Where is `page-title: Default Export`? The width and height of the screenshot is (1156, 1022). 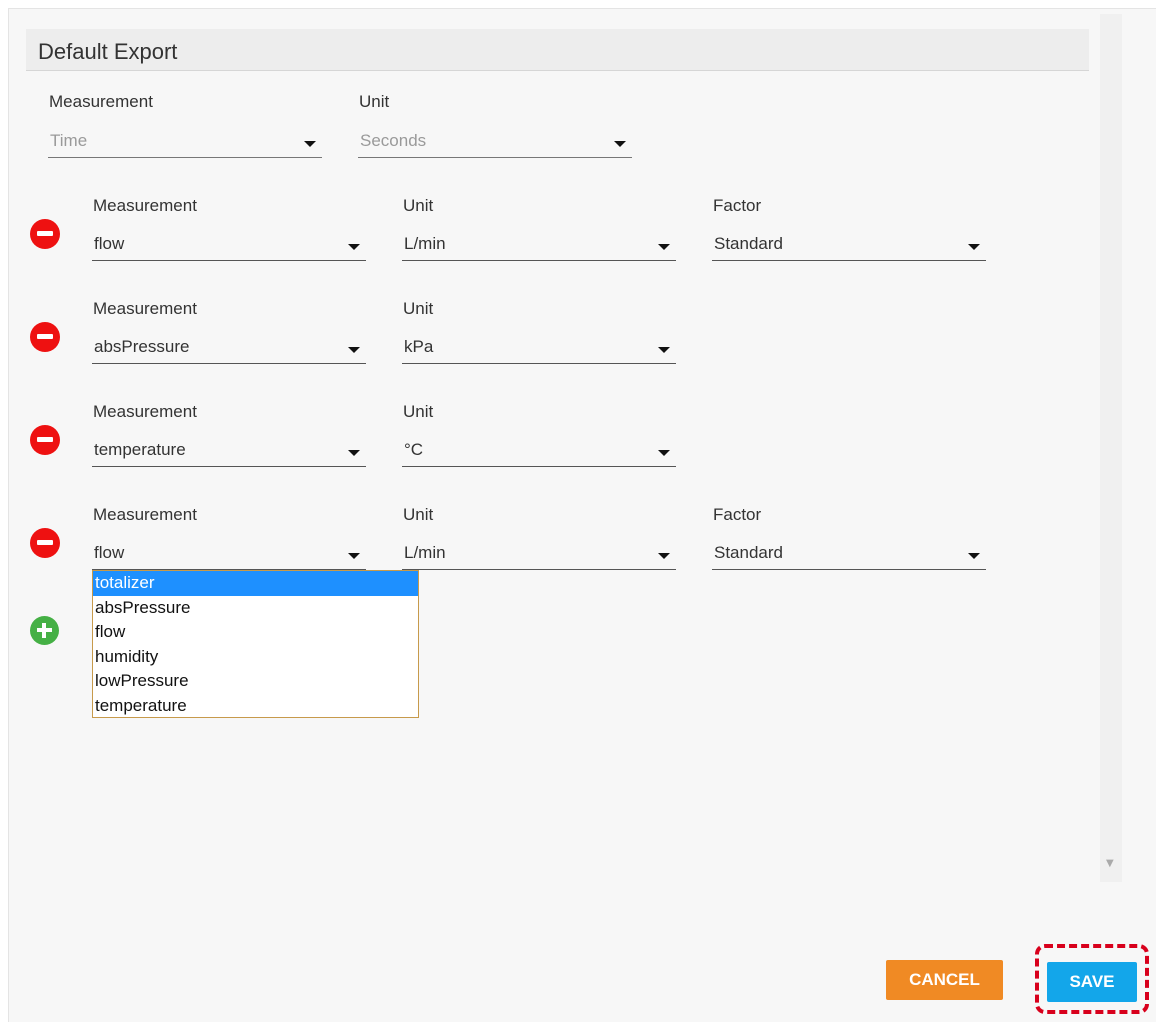
page-title: Default Export is located at coordinates (108, 51).